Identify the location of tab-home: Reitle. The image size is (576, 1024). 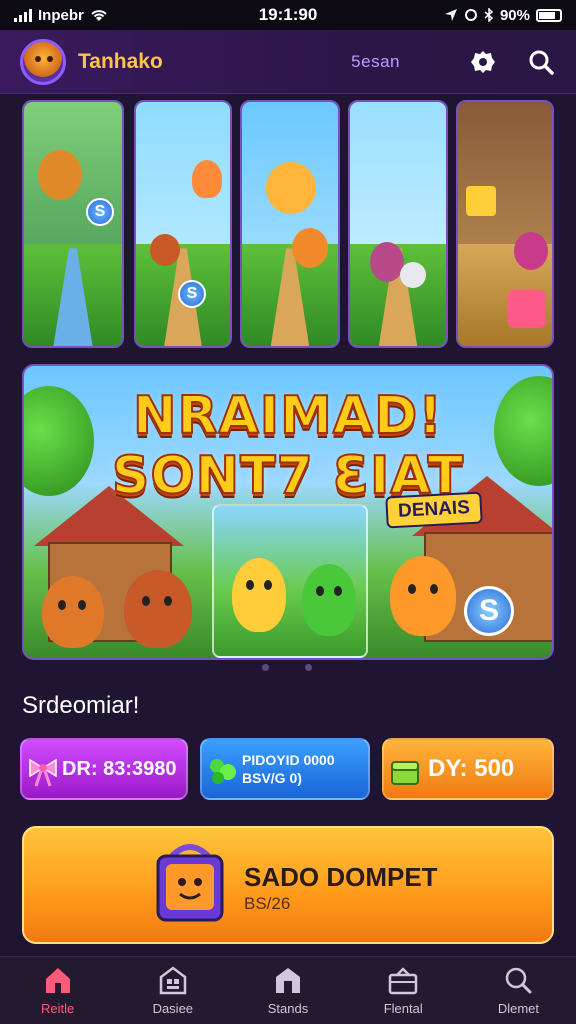
(57, 990).